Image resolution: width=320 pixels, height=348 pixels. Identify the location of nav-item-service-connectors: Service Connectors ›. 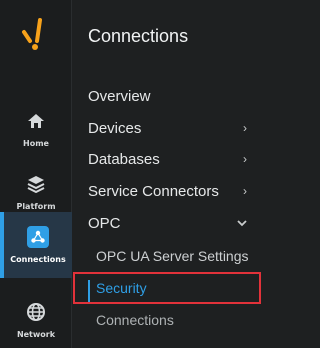
(167, 191).